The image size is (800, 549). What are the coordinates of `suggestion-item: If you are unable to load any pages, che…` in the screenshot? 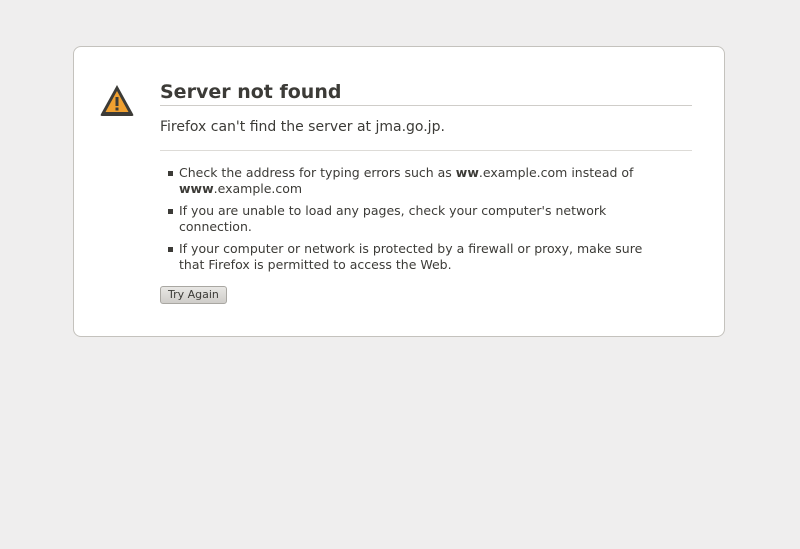 It's located at (410, 219).